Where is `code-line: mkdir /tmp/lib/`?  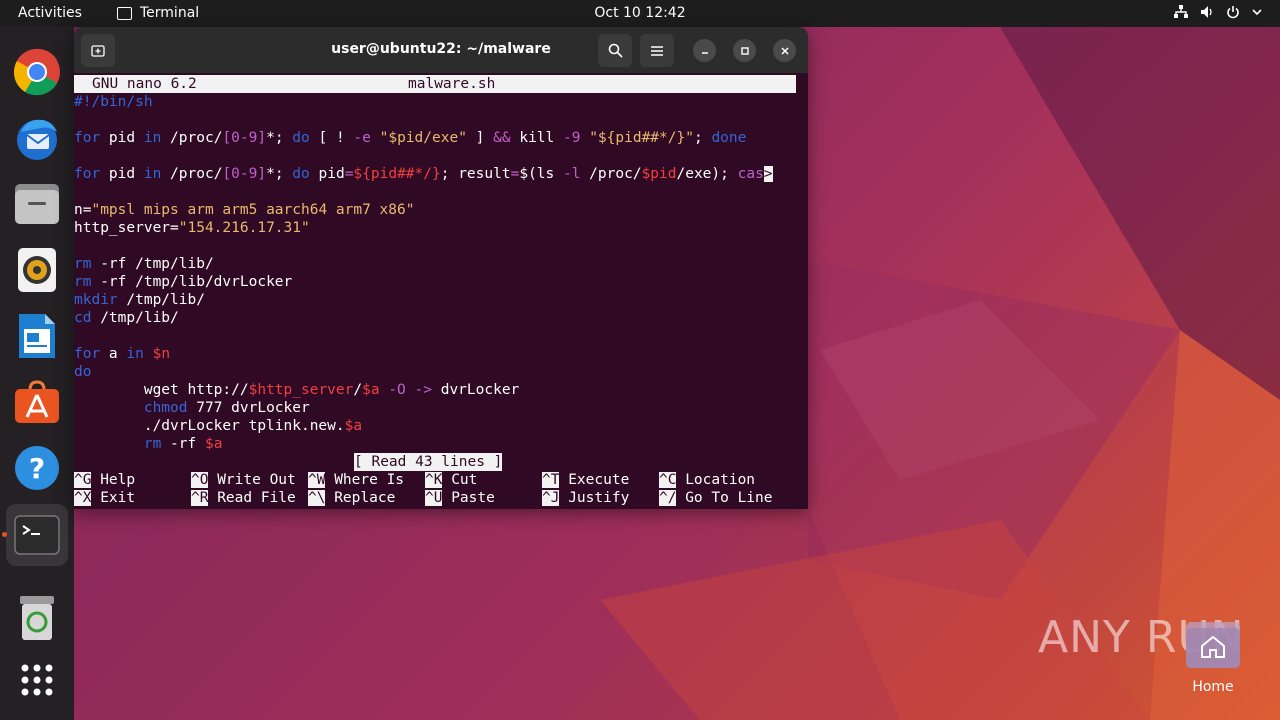
code-line: mkdir /tmp/lib/ is located at coordinates (139, 300).